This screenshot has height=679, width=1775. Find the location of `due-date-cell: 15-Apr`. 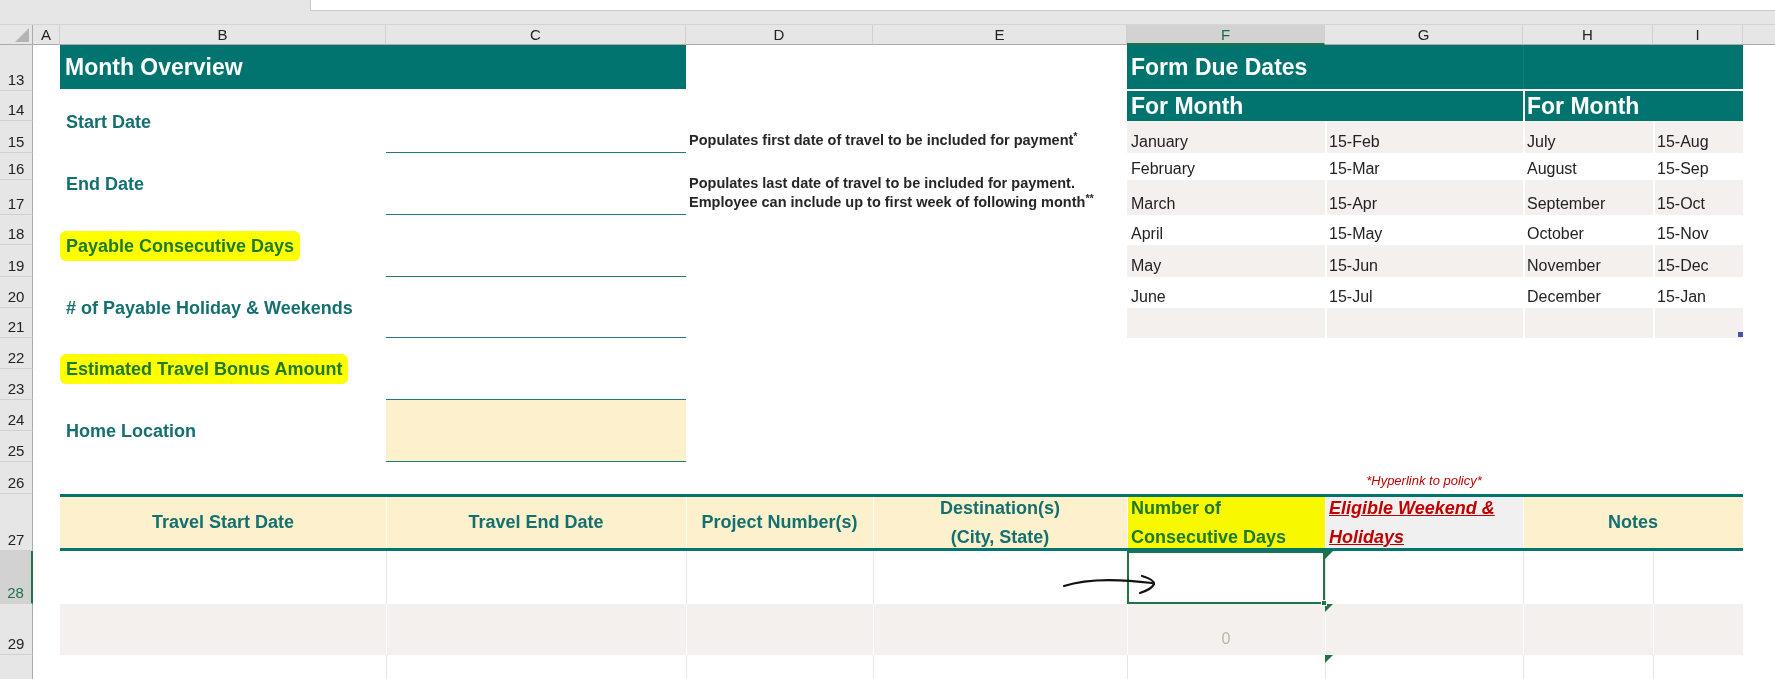

due-date-cell: 15-Apr is located at coordinates (1424, 197).